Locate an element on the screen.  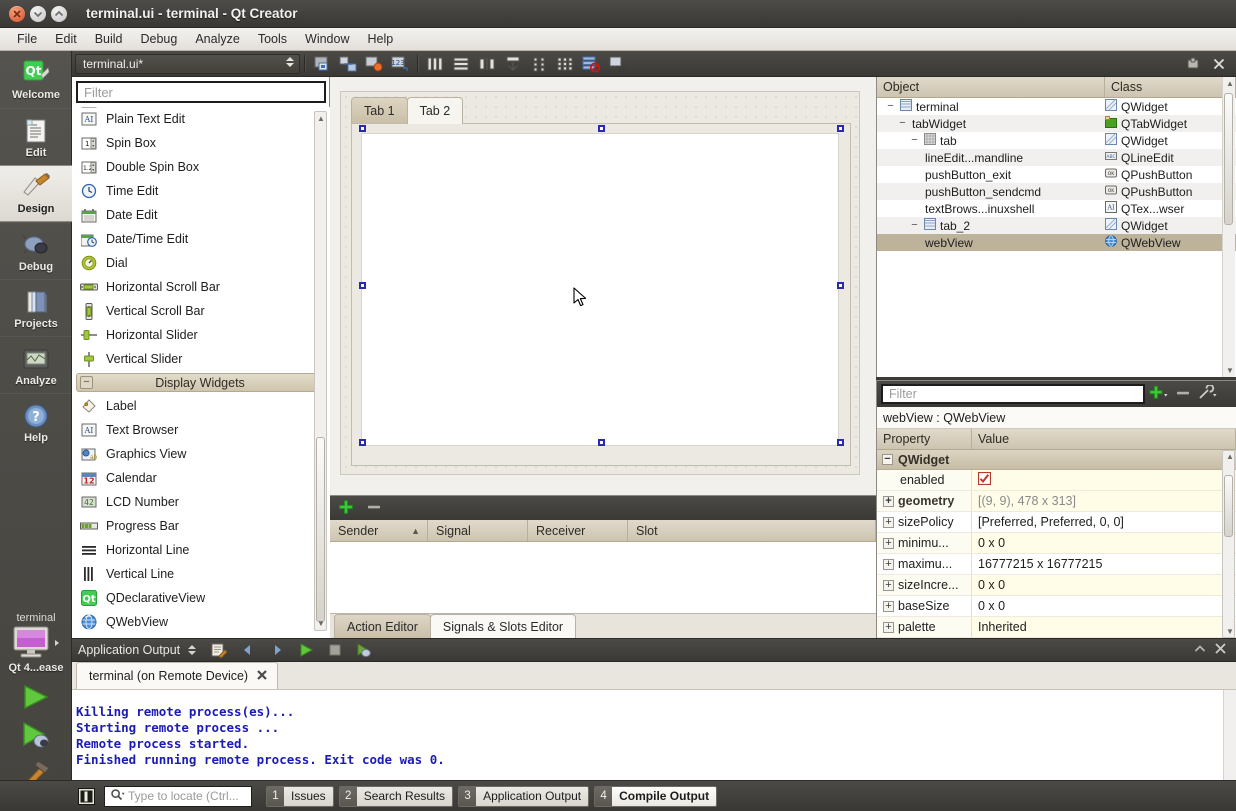
float-dock-icon is located at coordinates (1193, 64).